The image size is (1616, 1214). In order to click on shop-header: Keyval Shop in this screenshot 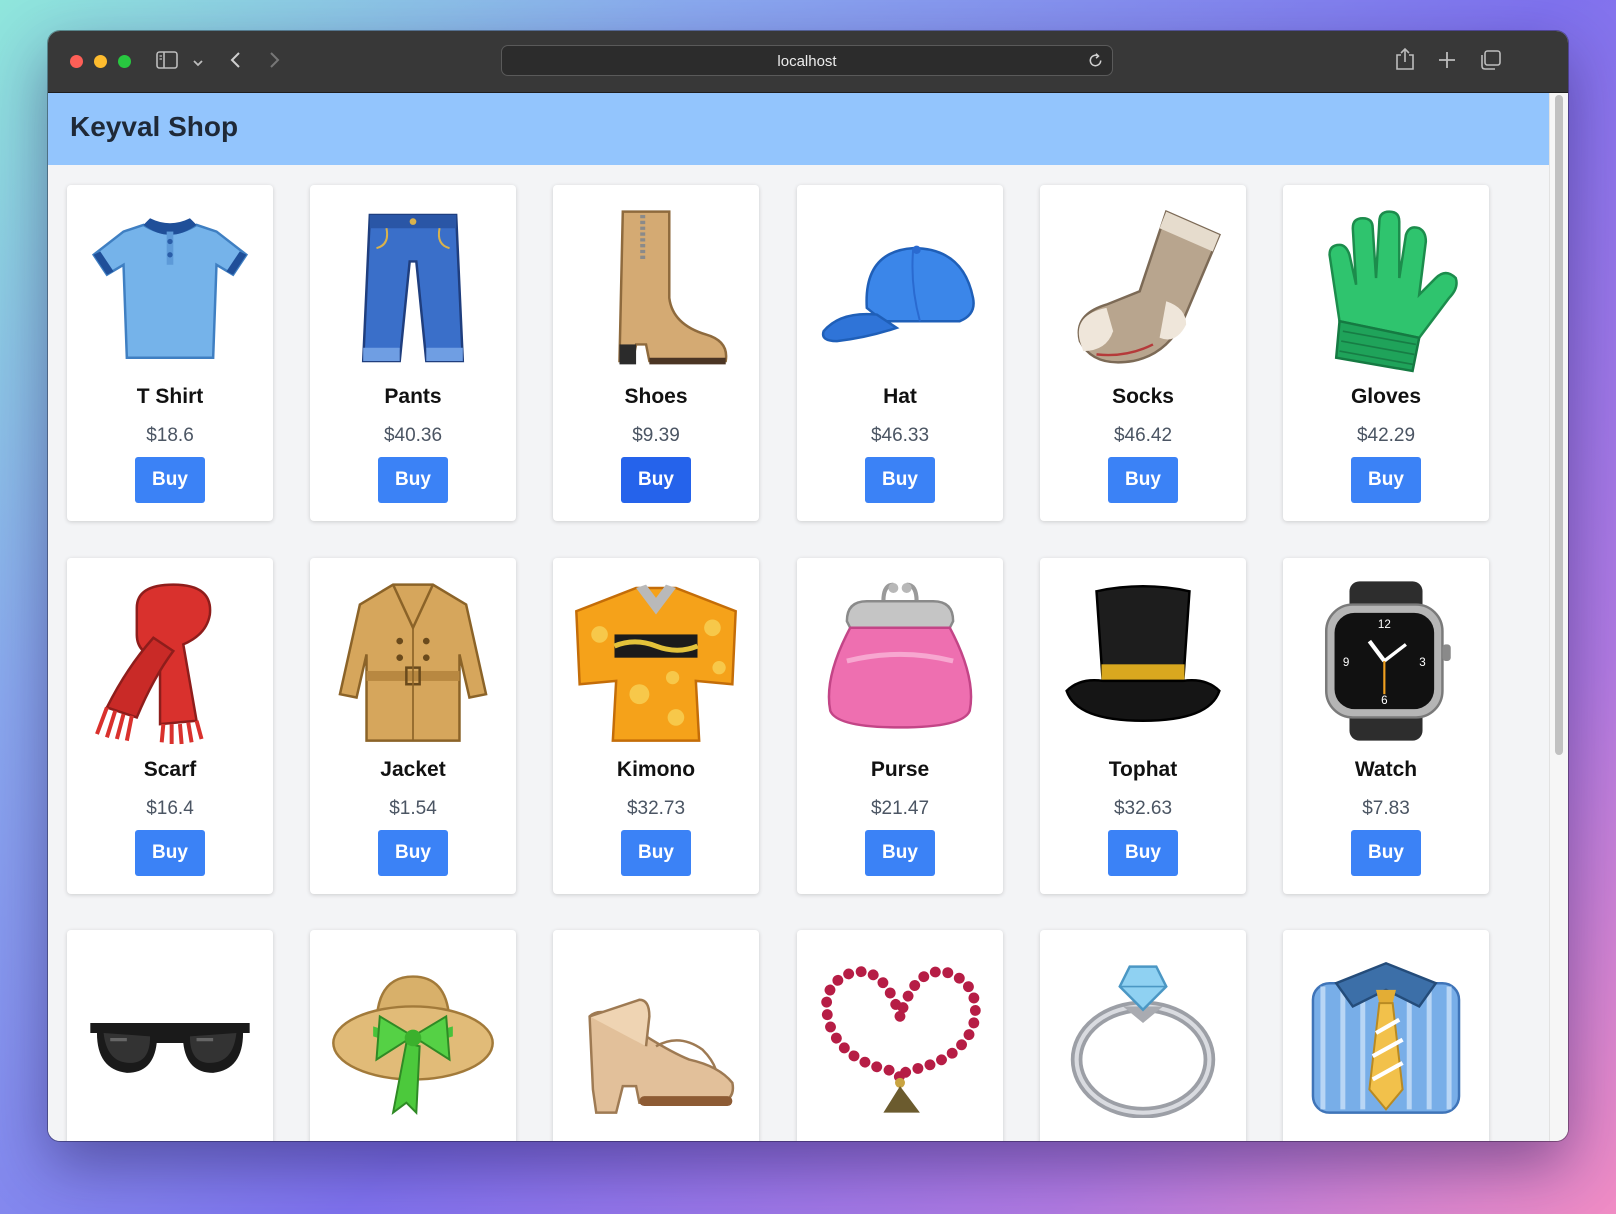, I will do `click(799, 129)`.